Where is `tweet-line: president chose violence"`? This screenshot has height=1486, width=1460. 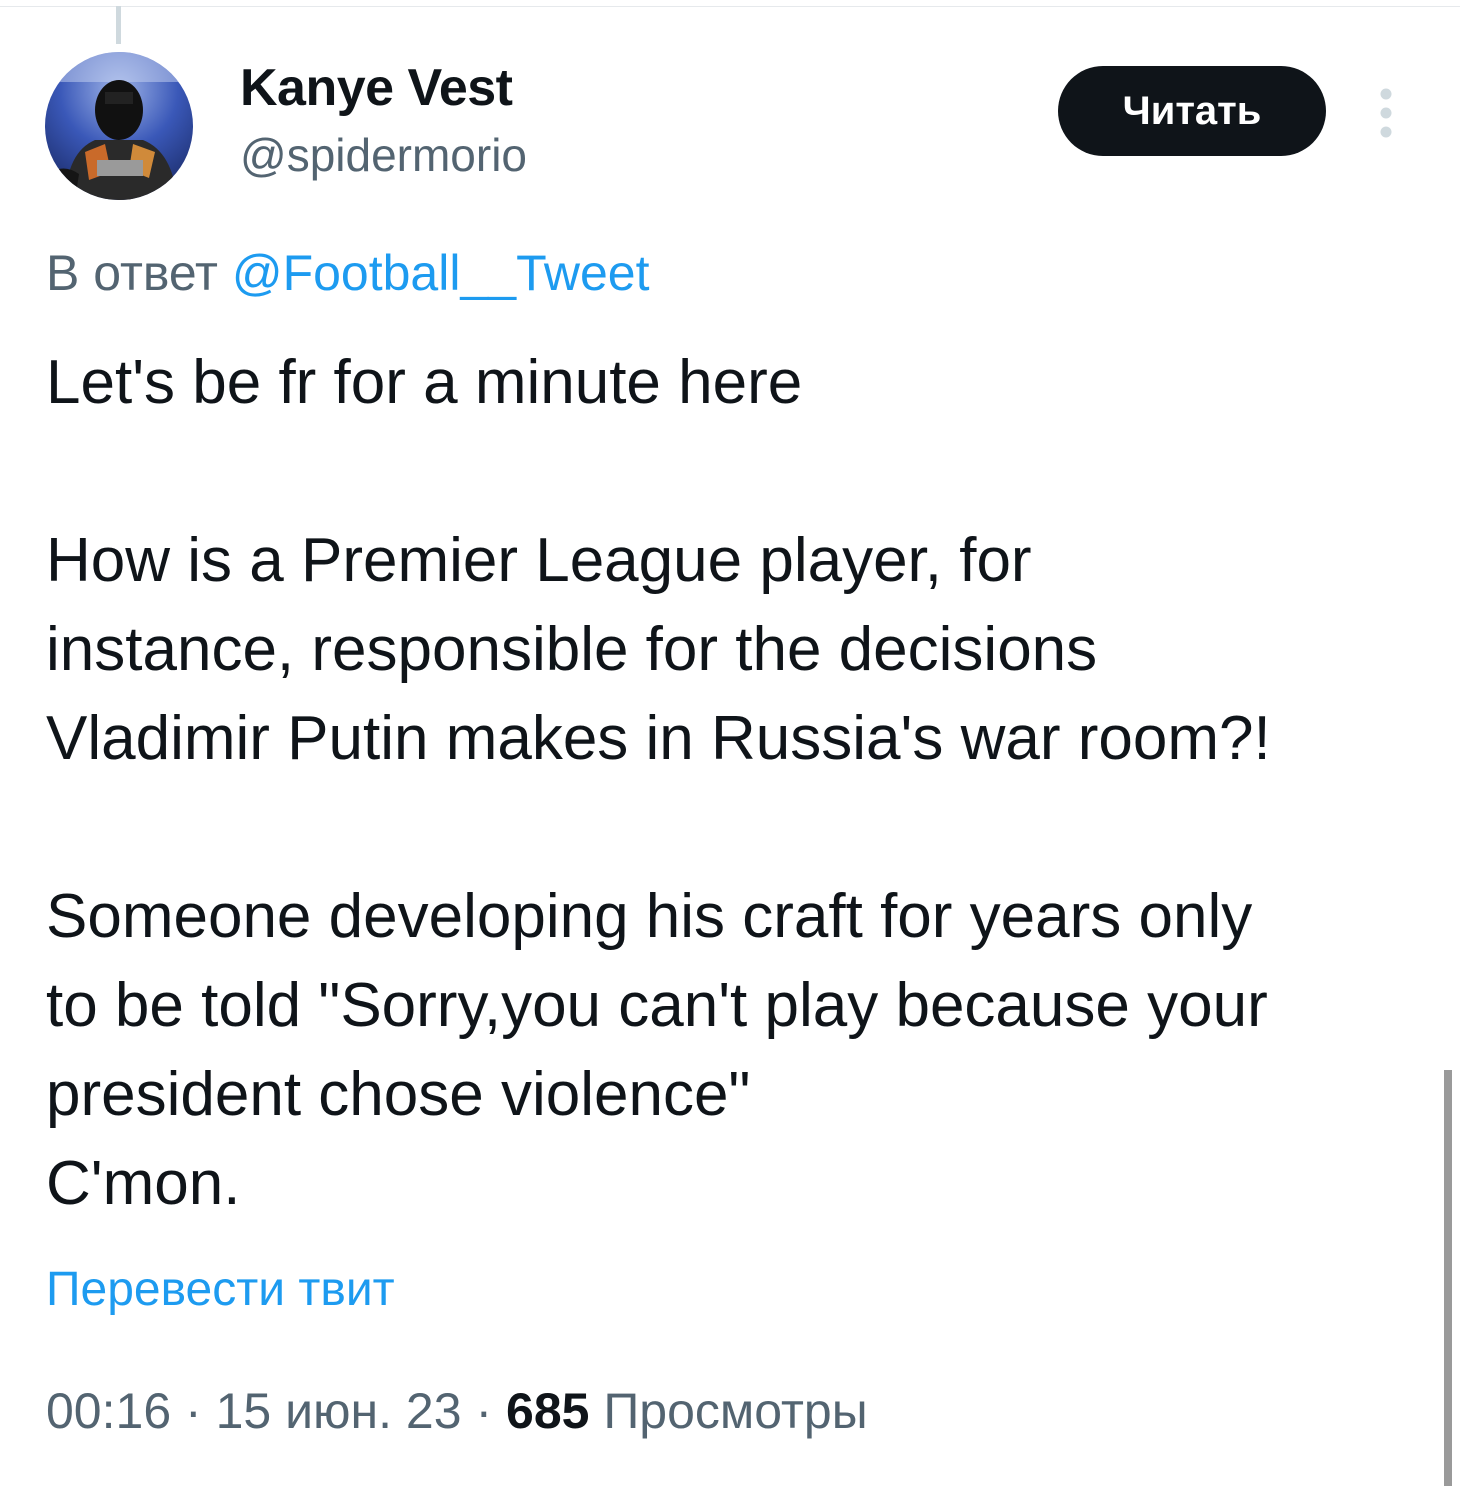 tweet-line: president chose violence" is located at coordinates (398, 1094).